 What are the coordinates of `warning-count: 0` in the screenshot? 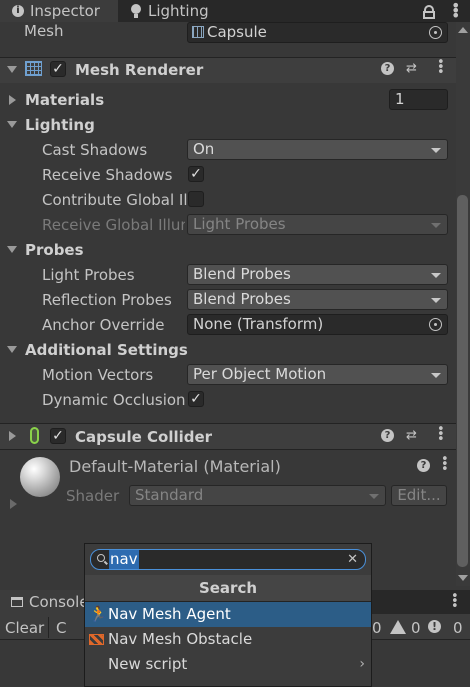 It's located at (416, 628).